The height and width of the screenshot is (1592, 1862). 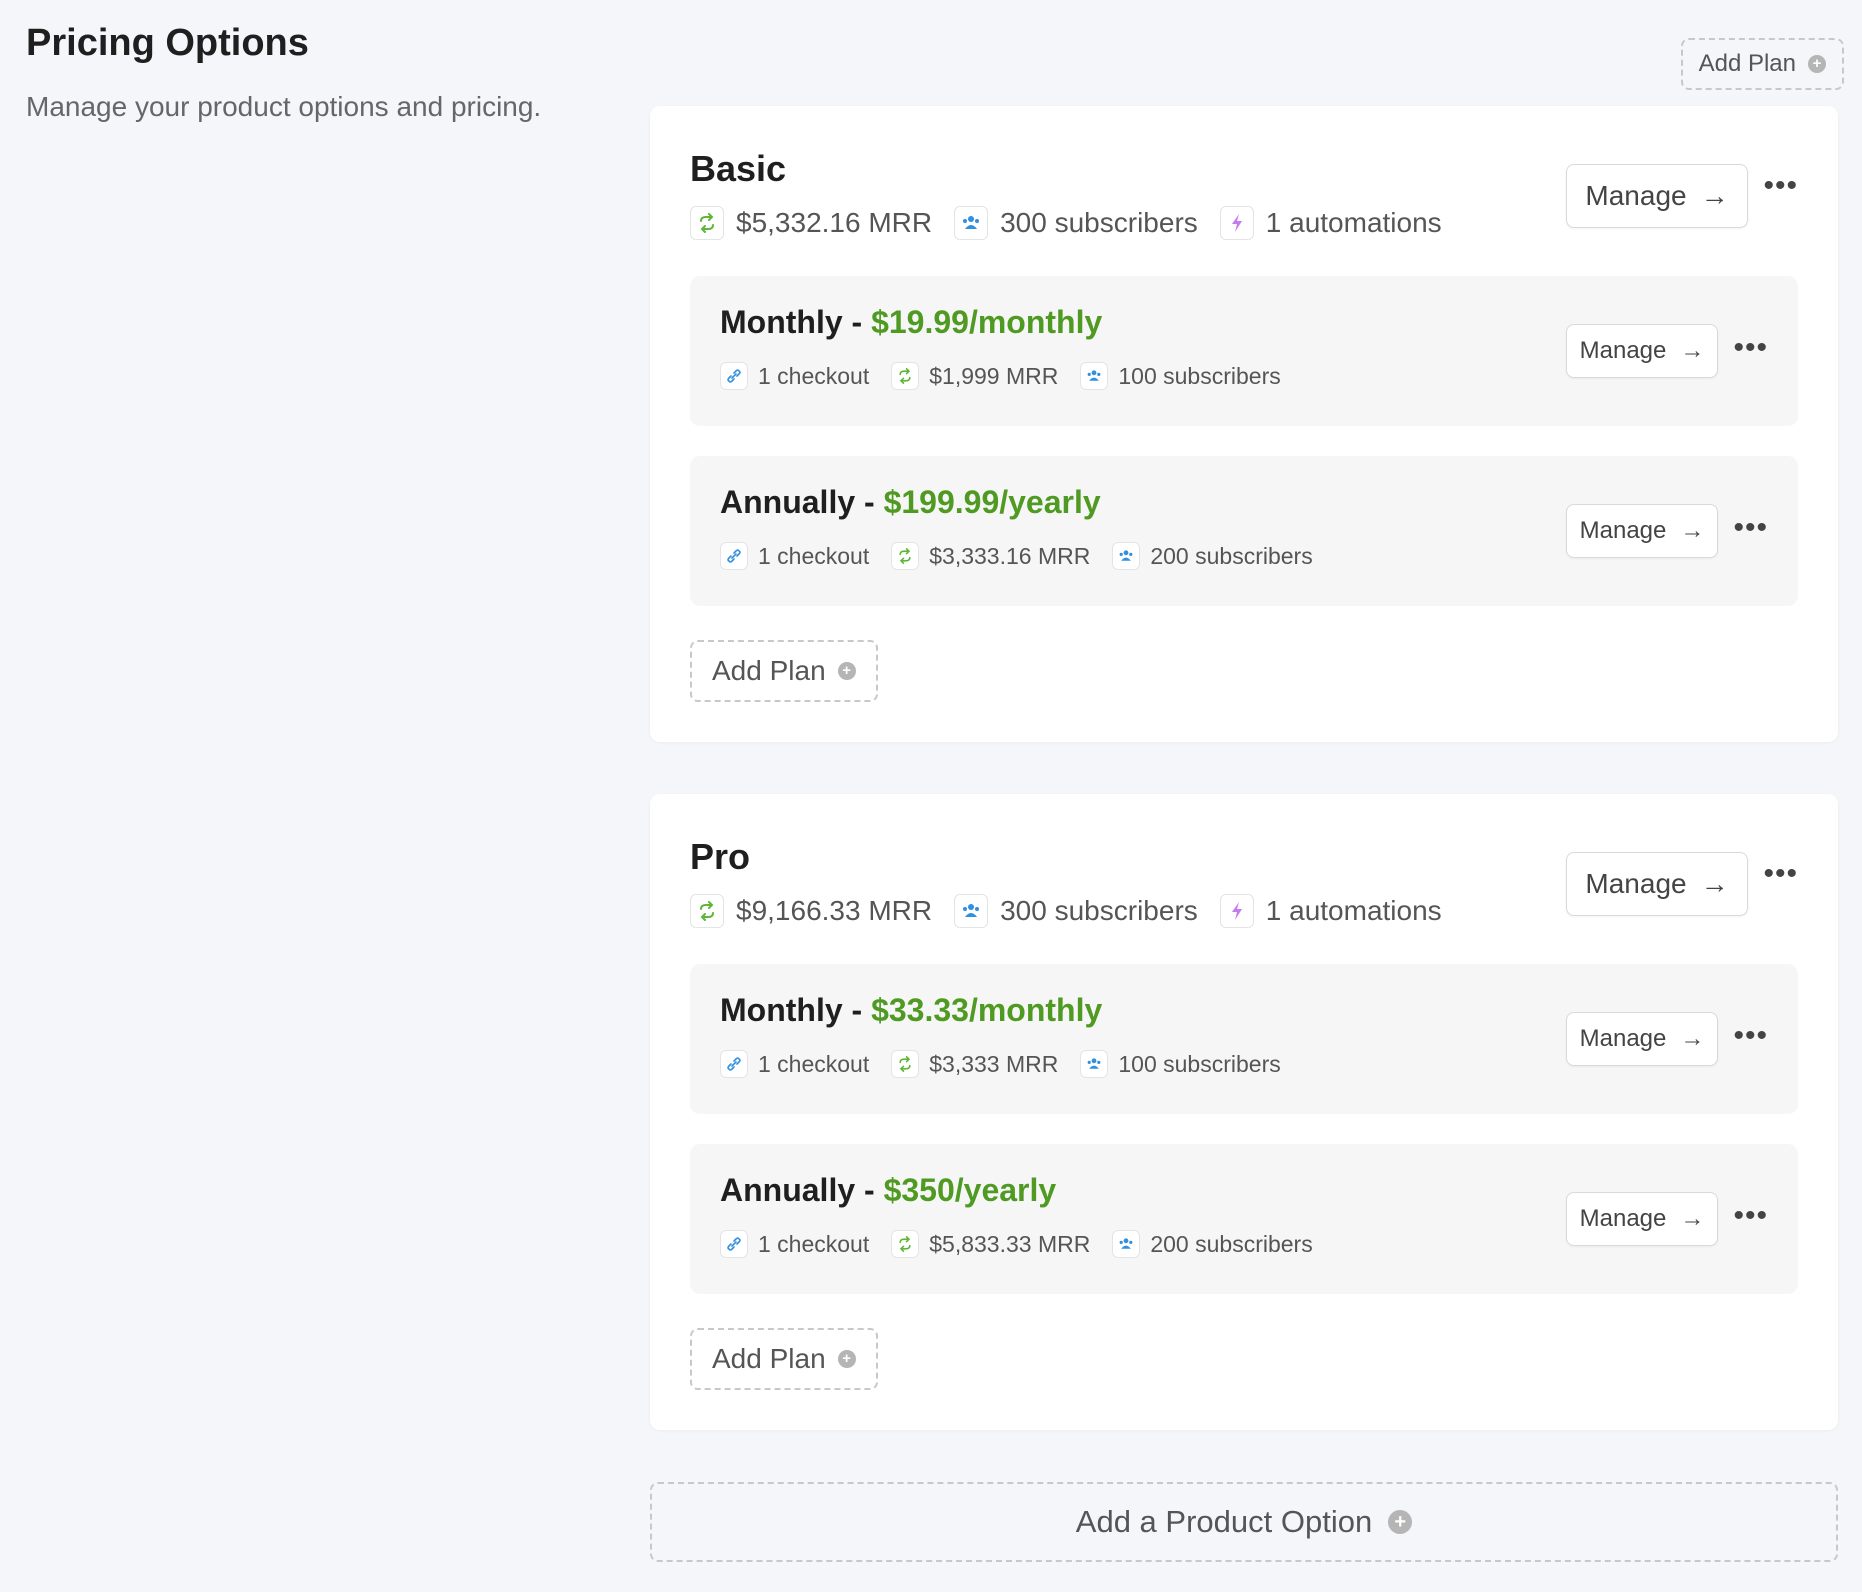 I want to click on plan-stats: 1 checkout $1,999 MRR 100 subscribers, so click(x=1011, y=376).